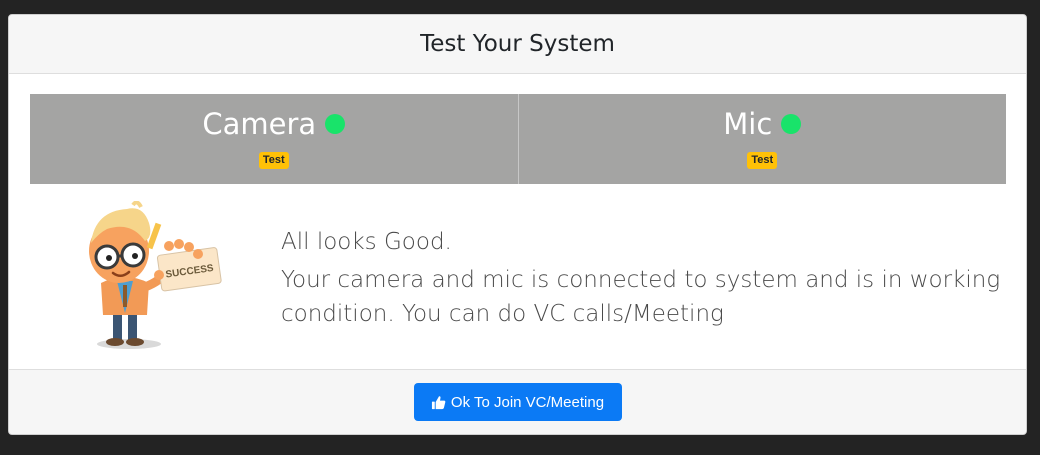  I want to click on test-camera-button: Test, so click(273, 160).